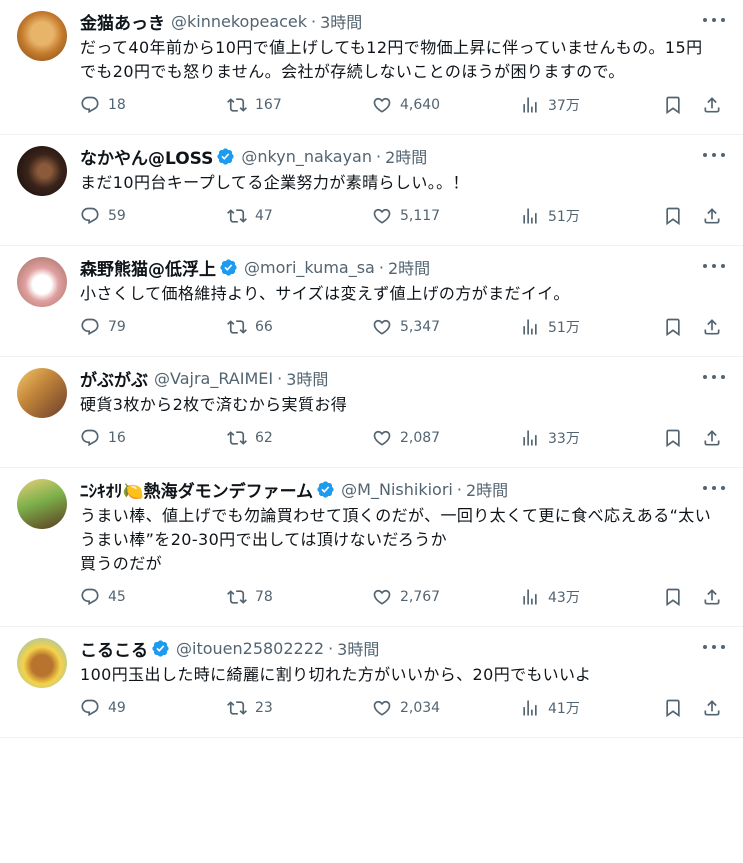  I want to click on retweet-button: 167, so click(254, 105).